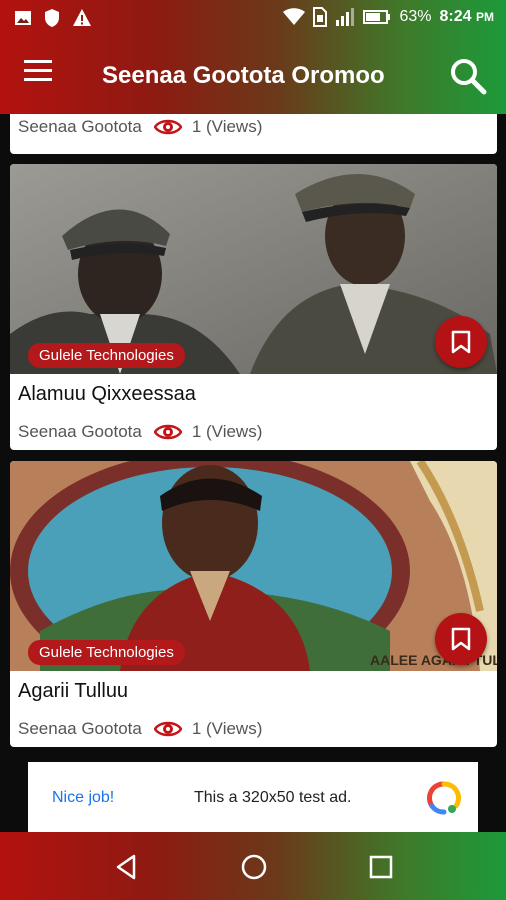  I want to click on app-bar: Seenaa Gootota Oromoo, so click(253, 75).